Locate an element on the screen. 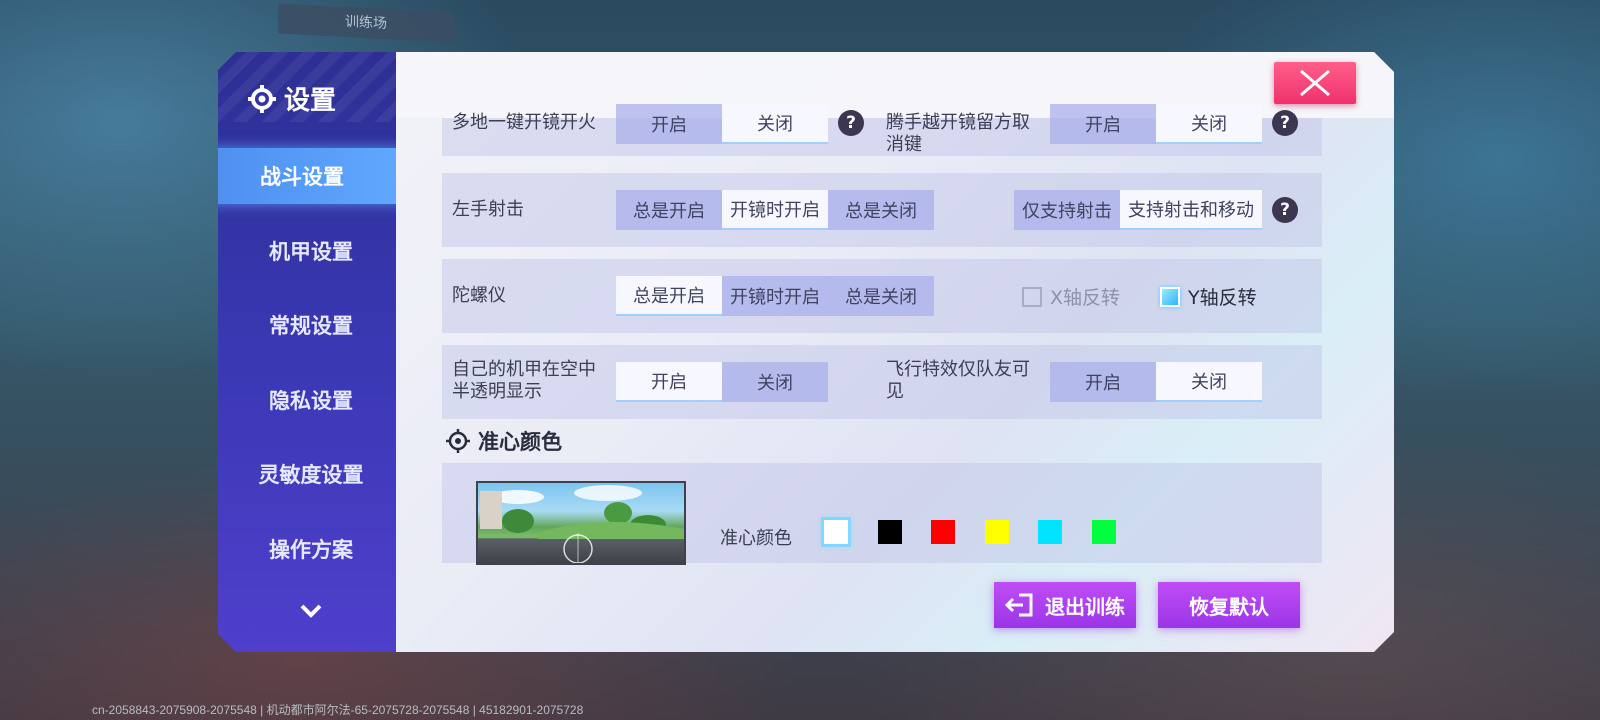 The image size is (1600, 720). close-button is located at coordinates (1315, 83).